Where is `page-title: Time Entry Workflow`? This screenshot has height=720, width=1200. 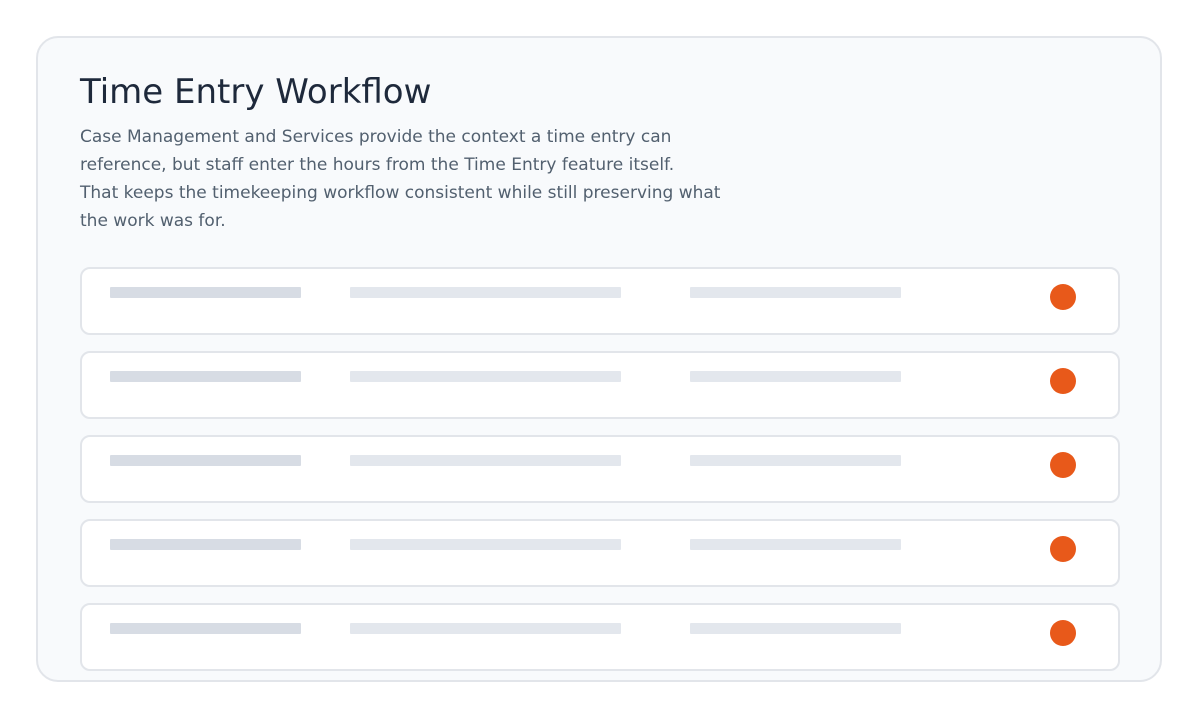 page-title: Time Entry Workflow is located at coordinates (256, 92).